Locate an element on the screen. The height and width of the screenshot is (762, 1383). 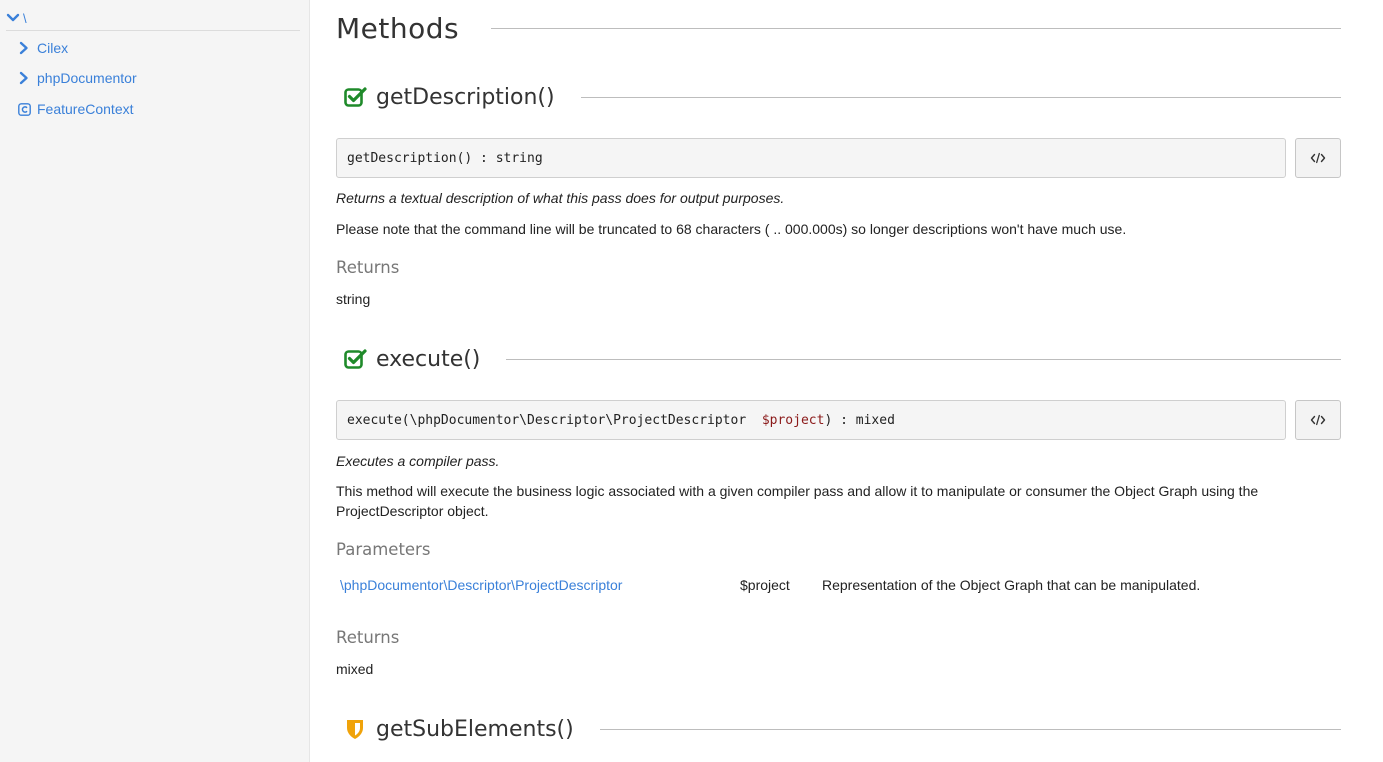
method-name: getDescription() is located at coordinates (465, 97).